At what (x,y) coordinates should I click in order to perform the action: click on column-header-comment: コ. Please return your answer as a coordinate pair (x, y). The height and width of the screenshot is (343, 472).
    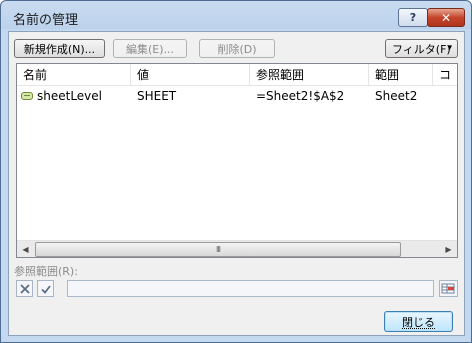
    Looking at the image, I should click on (445, 74).